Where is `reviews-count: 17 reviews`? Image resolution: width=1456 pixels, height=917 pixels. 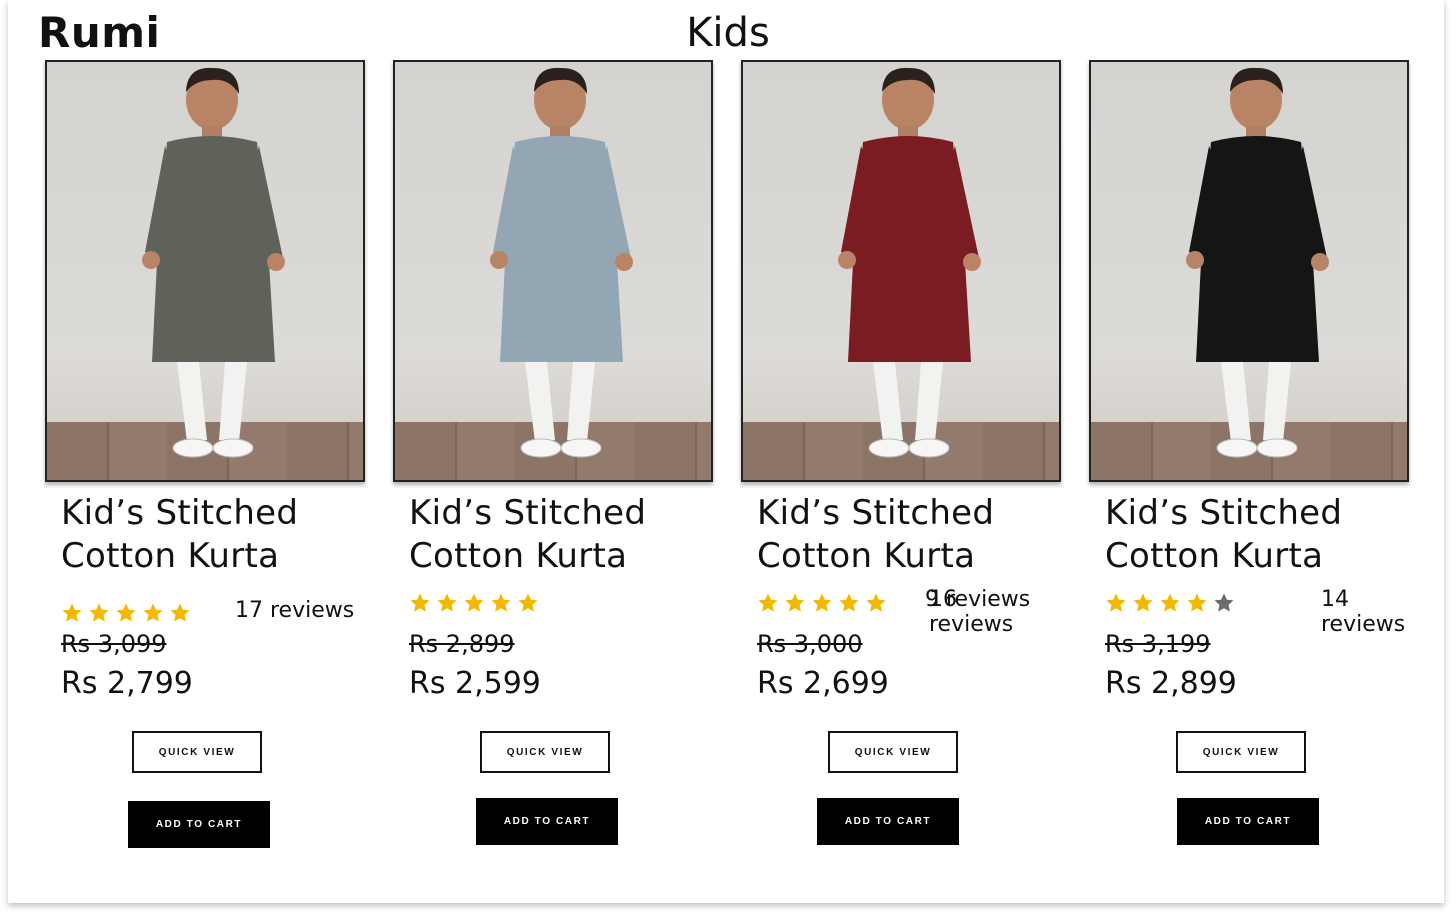 reviews-count: 17 reviews is located at coordinates (294, 610).